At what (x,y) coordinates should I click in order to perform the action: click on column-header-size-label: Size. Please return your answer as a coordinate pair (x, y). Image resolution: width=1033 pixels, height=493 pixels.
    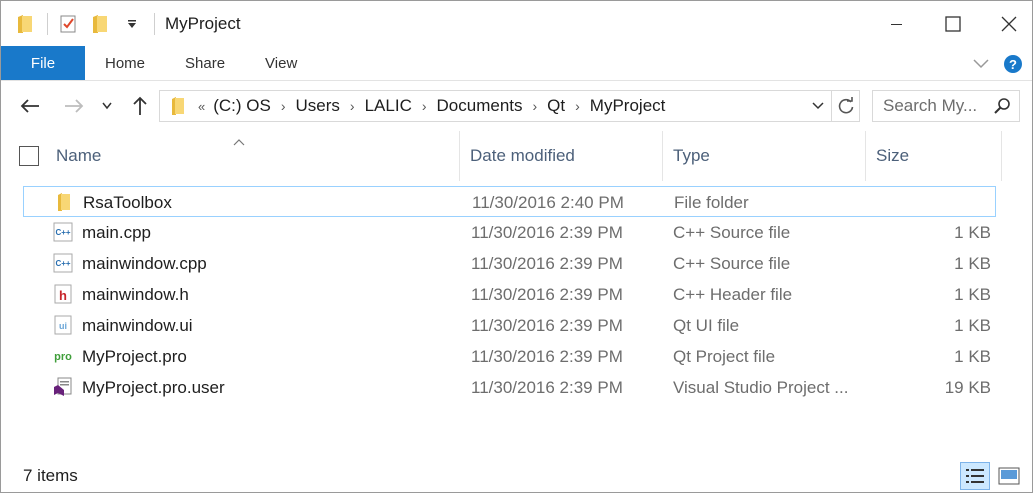
    Looking at the image, I should click on (893, 155).